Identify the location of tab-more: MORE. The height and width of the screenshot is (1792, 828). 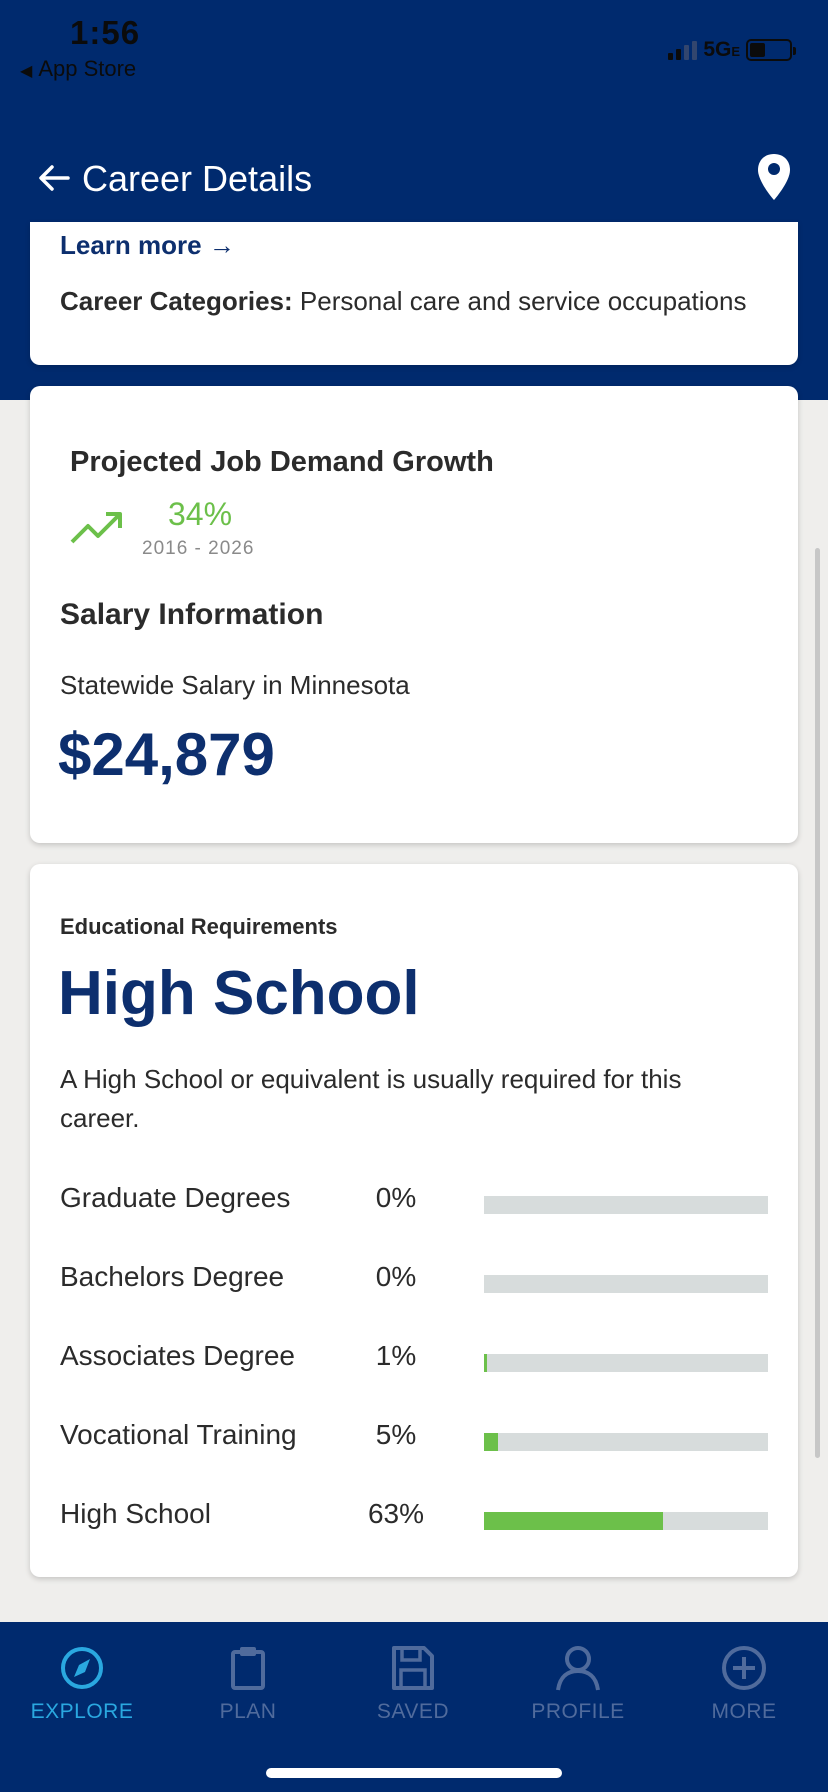
(744, 1684).